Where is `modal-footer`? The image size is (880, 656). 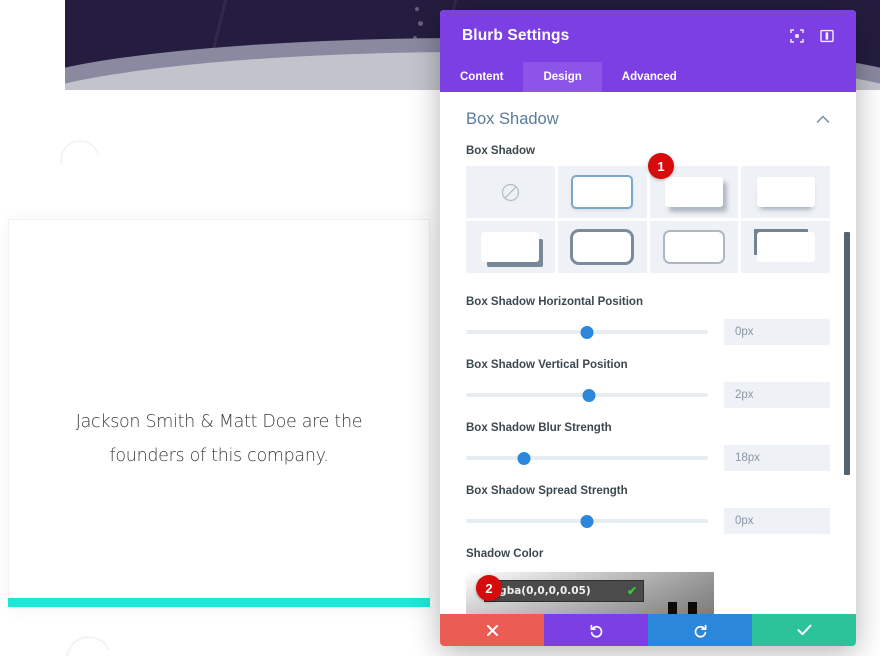 modal-footer is located at coordinates (648, 630).